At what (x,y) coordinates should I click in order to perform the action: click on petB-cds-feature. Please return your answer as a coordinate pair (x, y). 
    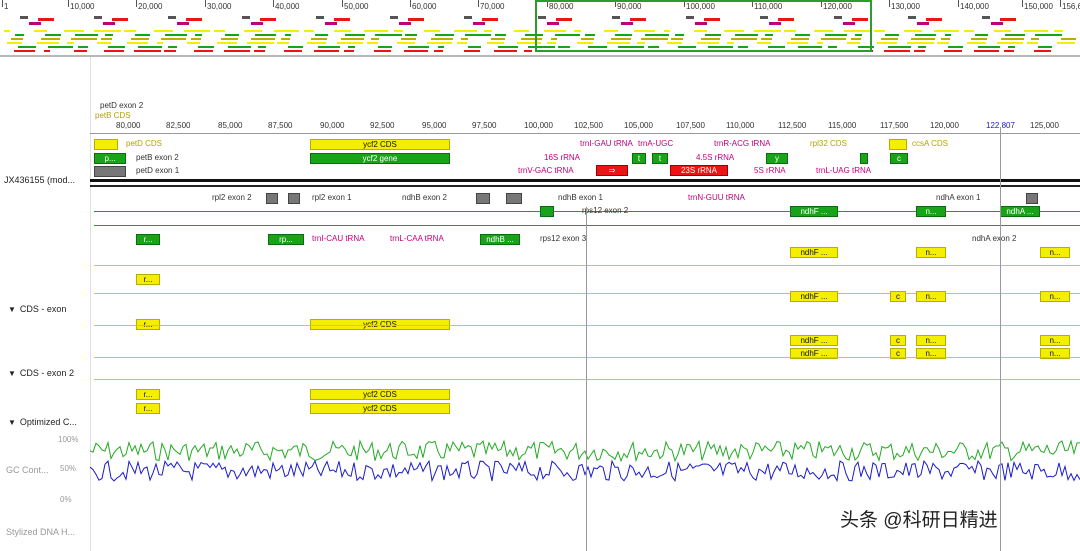
    Looking at the image, I should click on (106, 144).